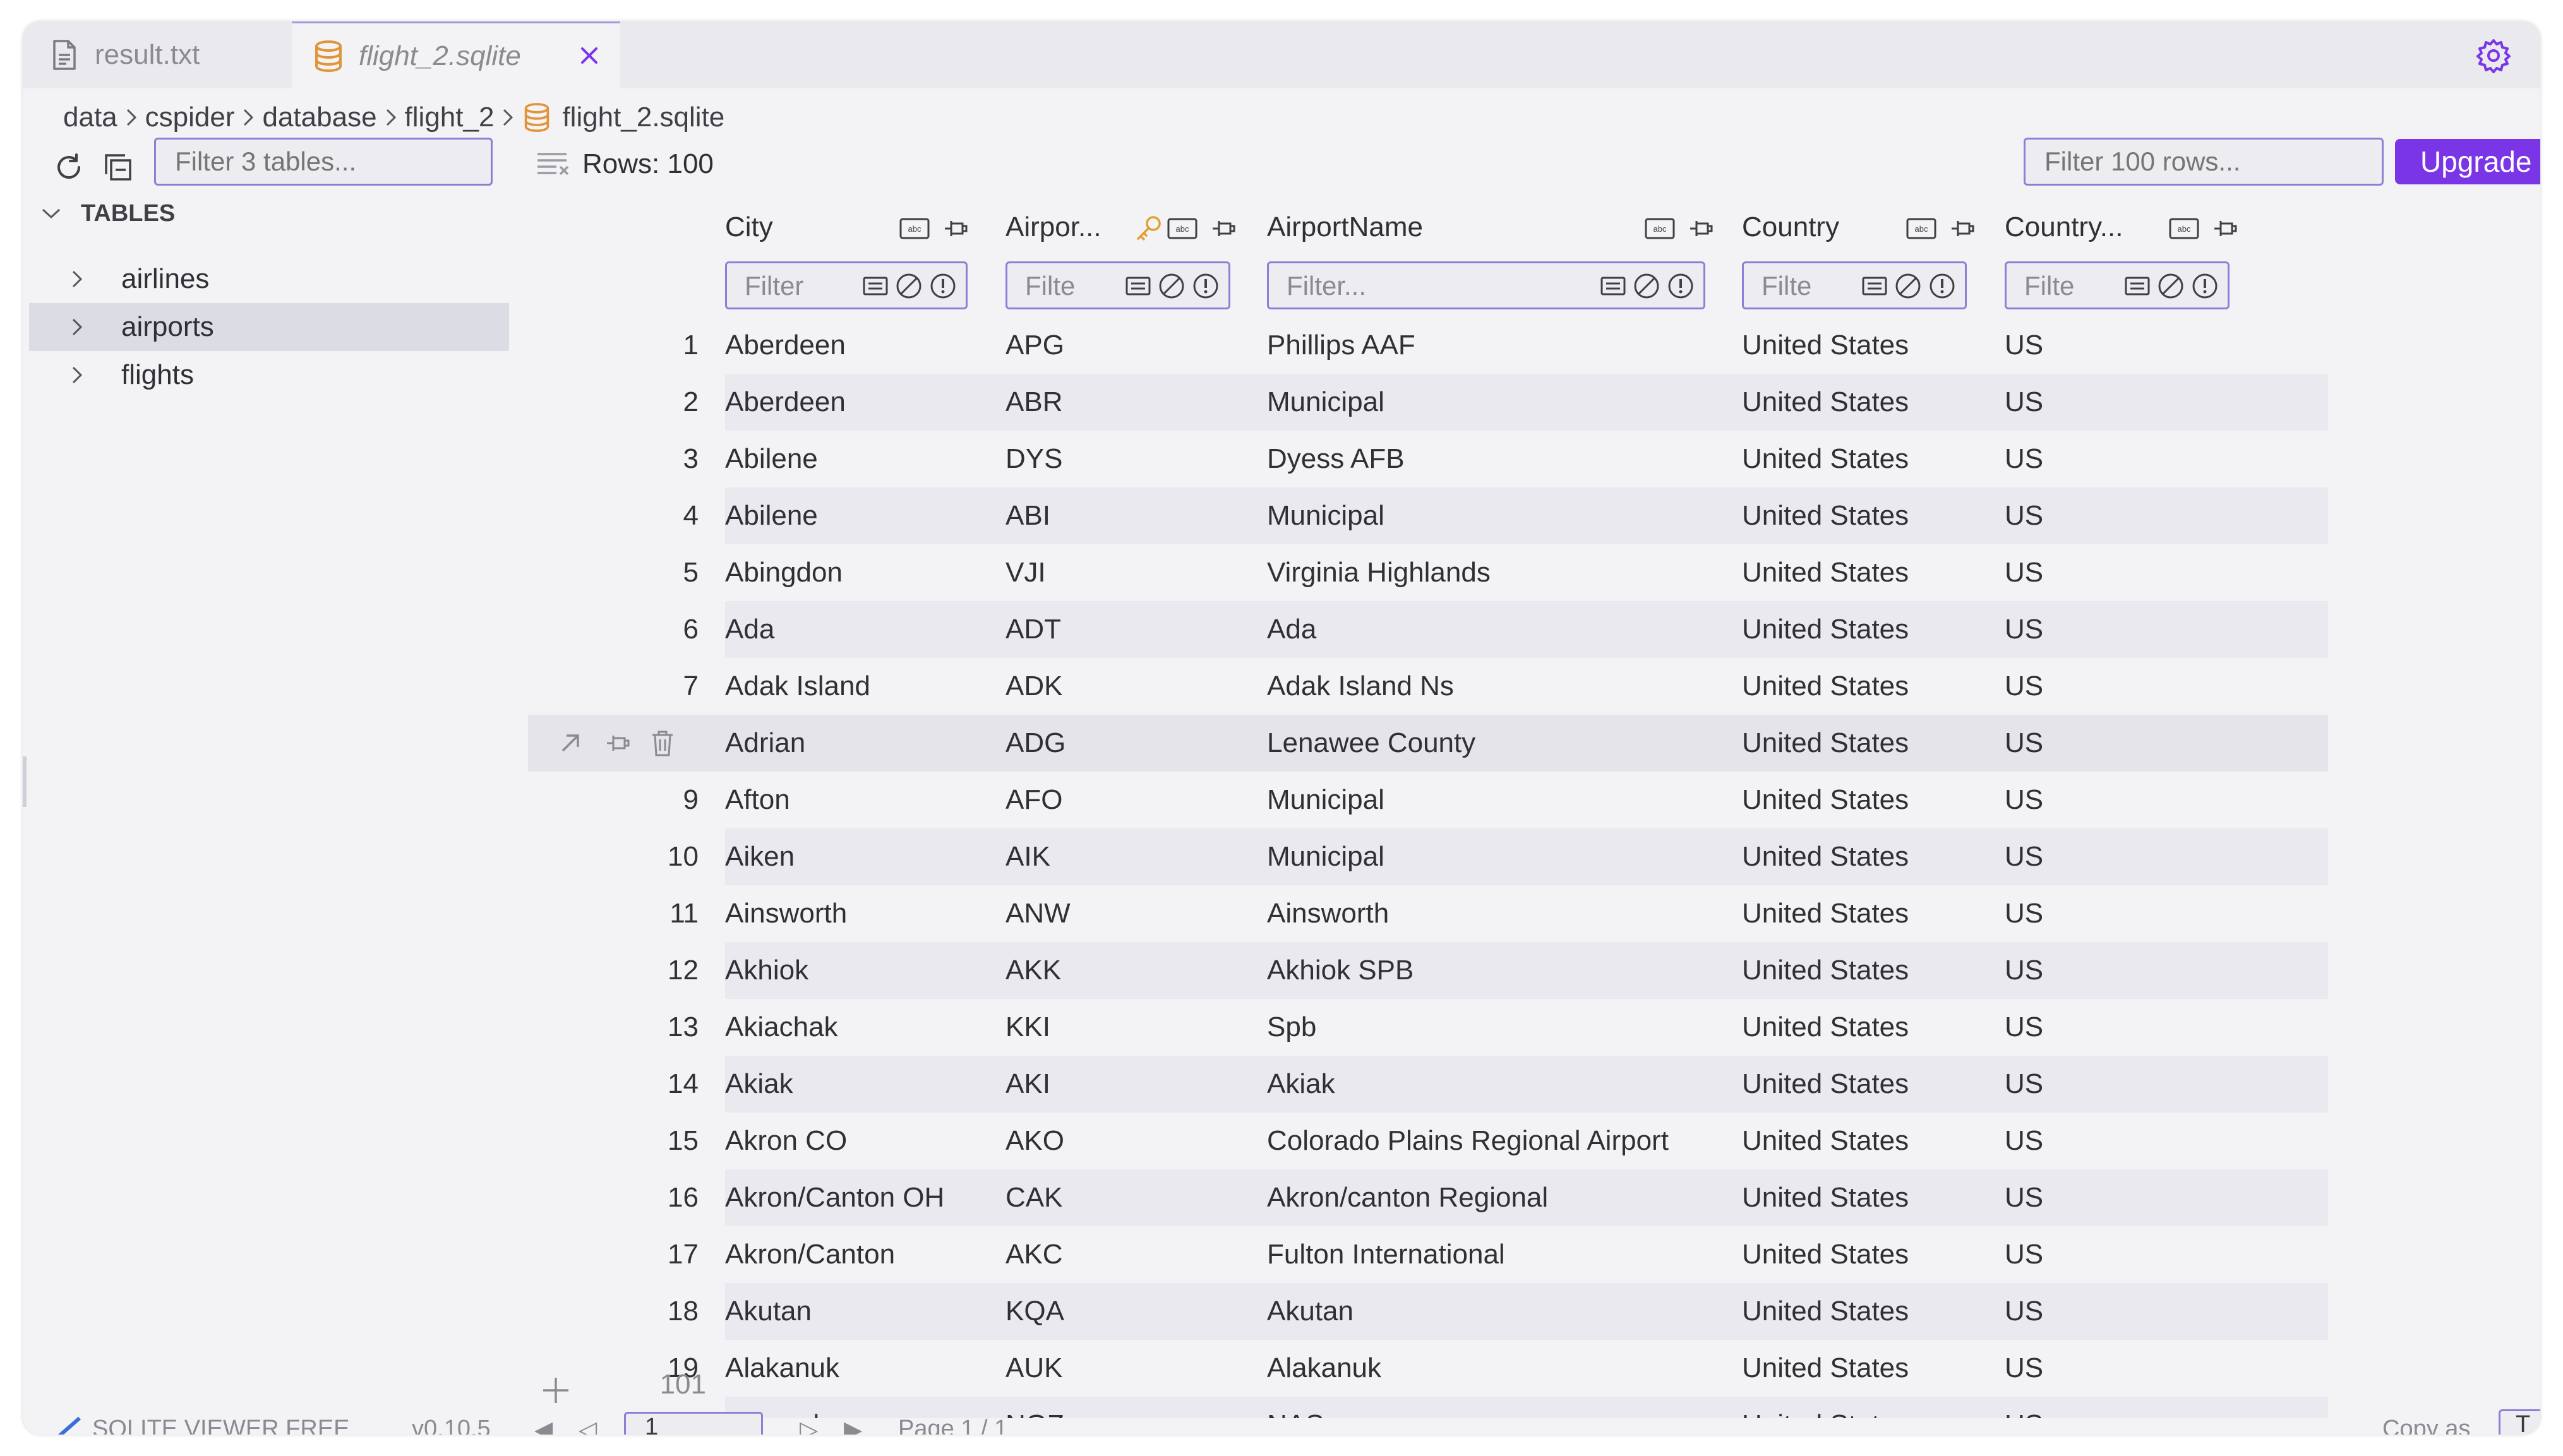 This screenshot has height=1456, width=2563. I want to click on table-cell: Akron/Canton, so click(810, 1254).